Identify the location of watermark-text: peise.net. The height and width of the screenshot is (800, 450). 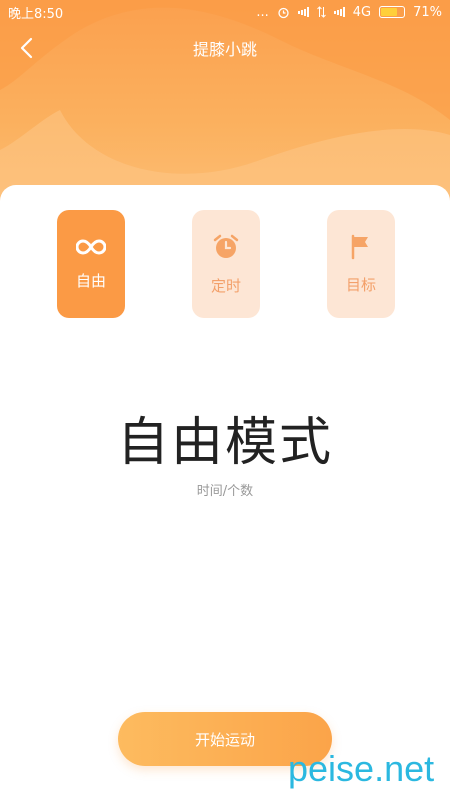
(361, 768).